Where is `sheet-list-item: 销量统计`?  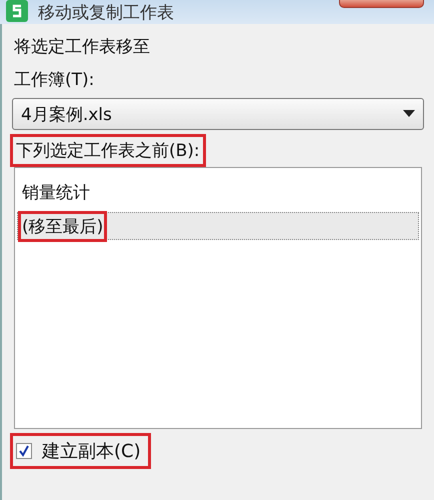
sheet-list-item: 销量统计 is located at coordinates (218, 192).